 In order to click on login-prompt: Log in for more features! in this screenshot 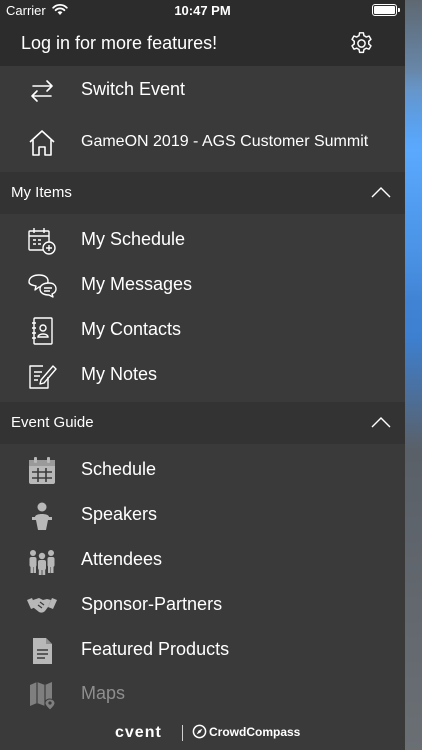, I will do `click(119, 43)`.